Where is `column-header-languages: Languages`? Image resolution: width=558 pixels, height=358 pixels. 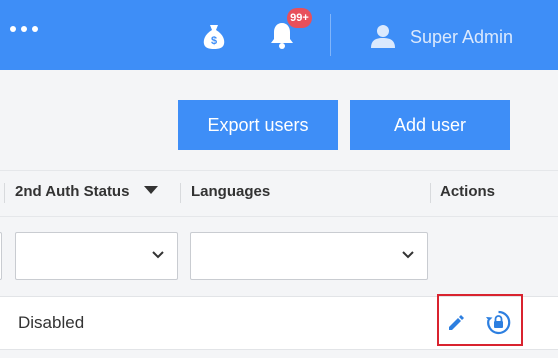 column-header-languages: Languages is located at coordinates (230, 191).